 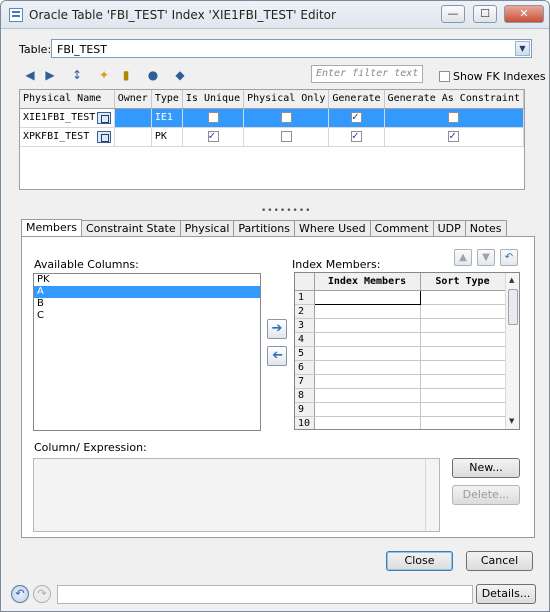 What do you see at coordinates (463, 282) in the screenshot?
I see `col-sort-type: Sort Type` at bounding box center [463, 282].